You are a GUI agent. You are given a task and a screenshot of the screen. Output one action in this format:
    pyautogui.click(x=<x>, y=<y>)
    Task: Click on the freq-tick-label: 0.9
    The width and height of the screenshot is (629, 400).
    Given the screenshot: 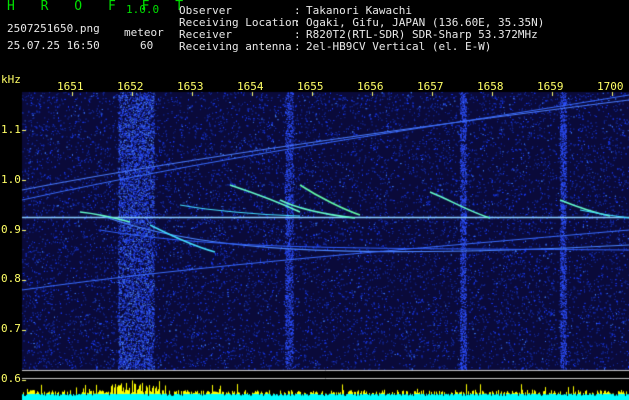 What is the action you would take?
    pyautogui.click(x=11, y=229)
    